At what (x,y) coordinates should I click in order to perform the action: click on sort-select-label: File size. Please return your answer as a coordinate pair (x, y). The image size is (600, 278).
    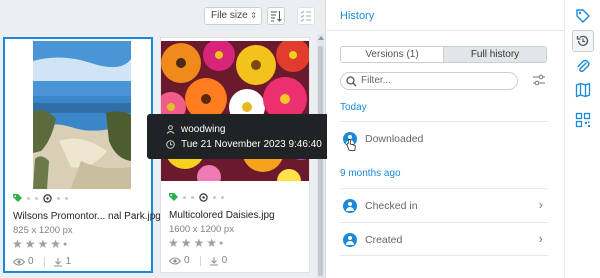
    Looking at the image, I should click on (229, 15).